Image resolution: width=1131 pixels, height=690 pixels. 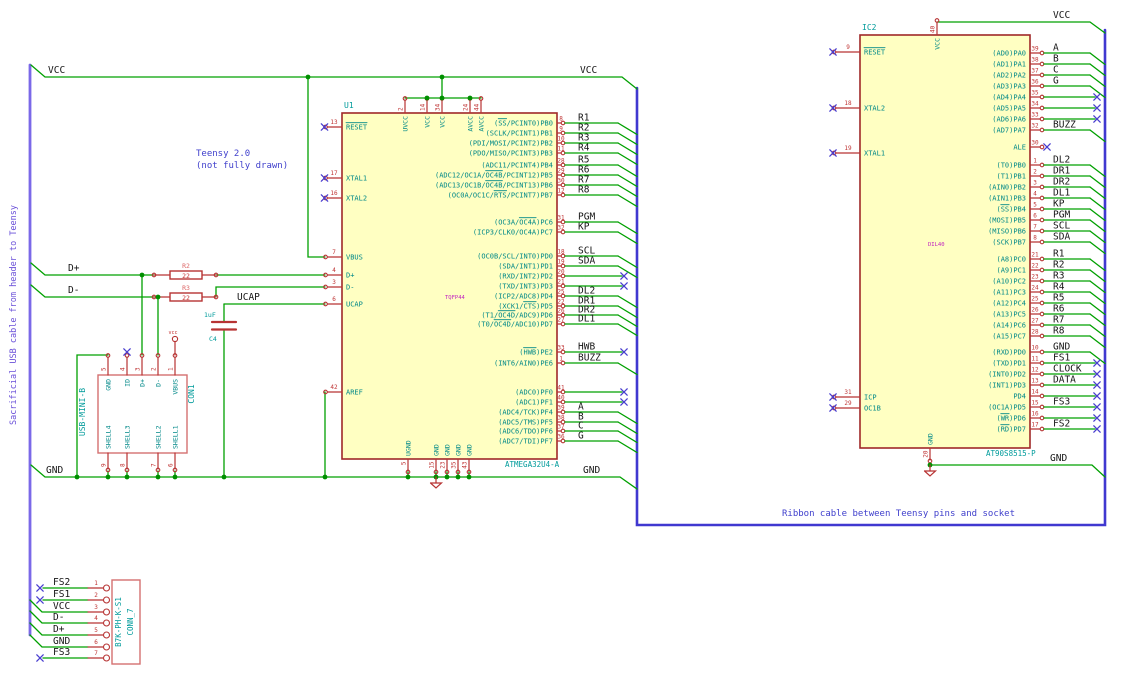 What do you see at coordinates (354, 258) in the screenshot?
I see `pin-name: VBUS` at bounding box center [354, 258].